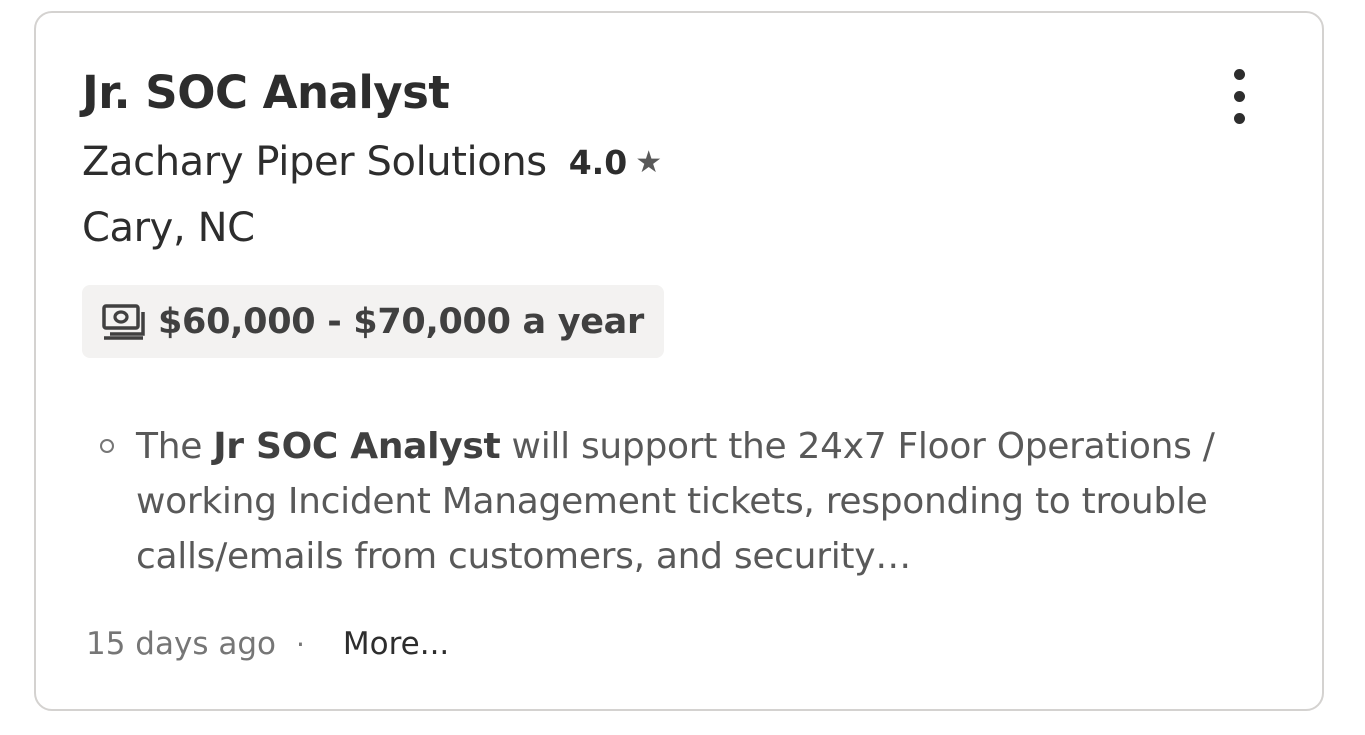  Describe the element at coordinates (401, 321) in the screenshot. I see `salary-text: $60,000 - $70,000 a year` at that location.